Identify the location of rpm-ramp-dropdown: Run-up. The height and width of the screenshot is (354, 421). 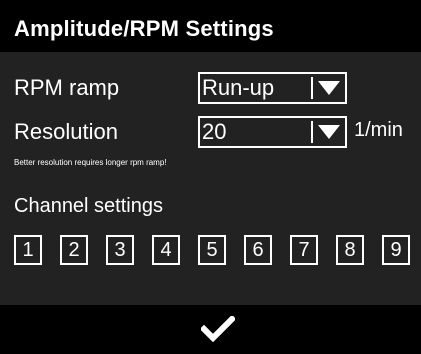
(272, 88).